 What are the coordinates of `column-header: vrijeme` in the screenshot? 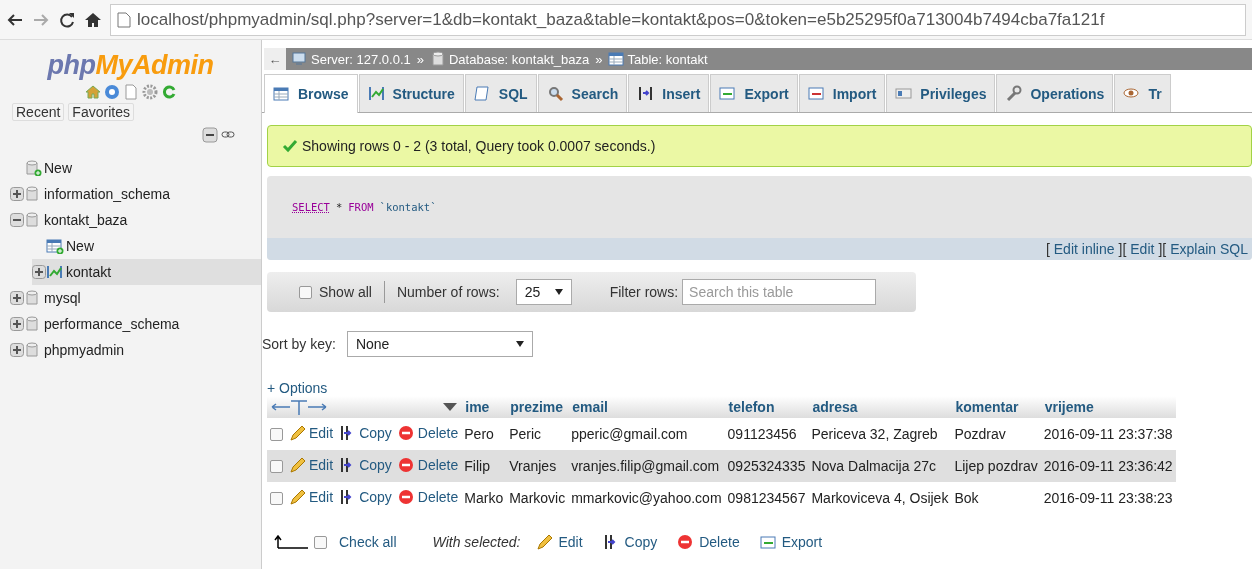 It's located at (1108, 407).